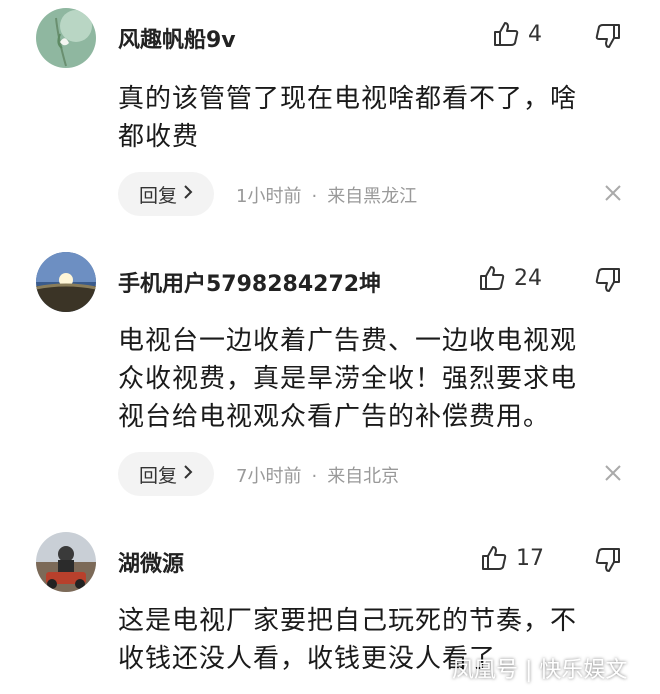 The height and width of the screenshot is (694, 660). Describe the element at coordinates (363, 476) in the screenshot. I see `location: 来自北京` at that location.